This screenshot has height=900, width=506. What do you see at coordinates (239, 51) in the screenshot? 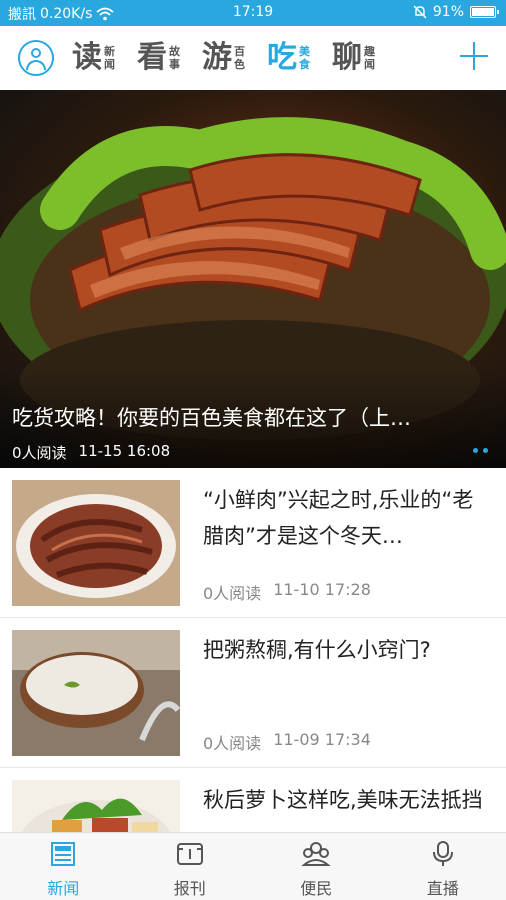
I see `tab-tour-baise-sub1: 百` at bounding box center [239, 51].